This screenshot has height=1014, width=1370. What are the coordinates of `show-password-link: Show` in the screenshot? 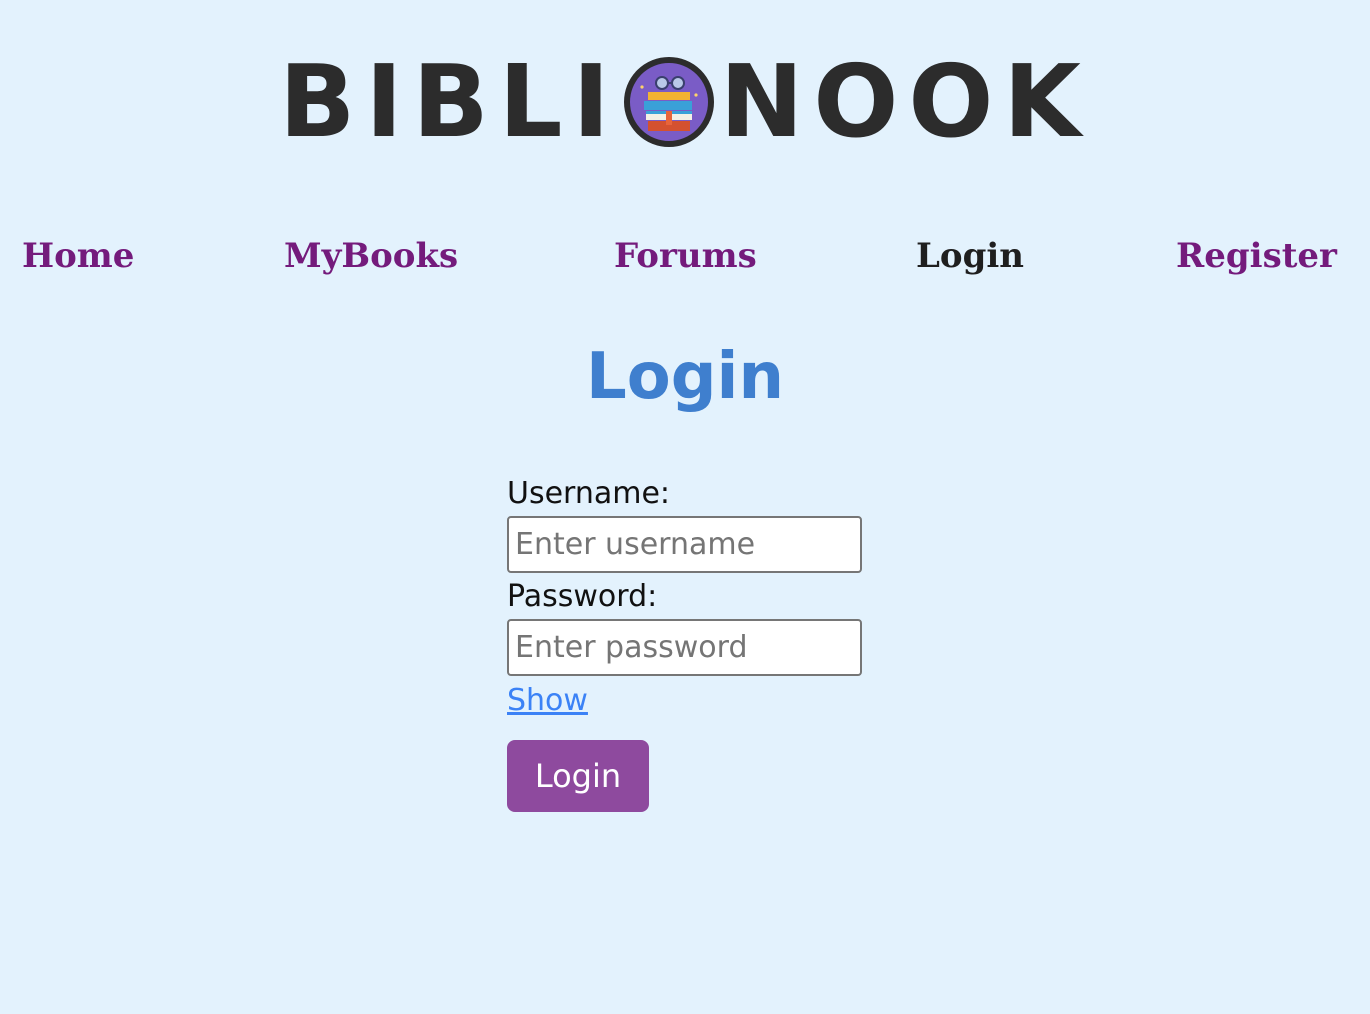 It's located at (547, 701).